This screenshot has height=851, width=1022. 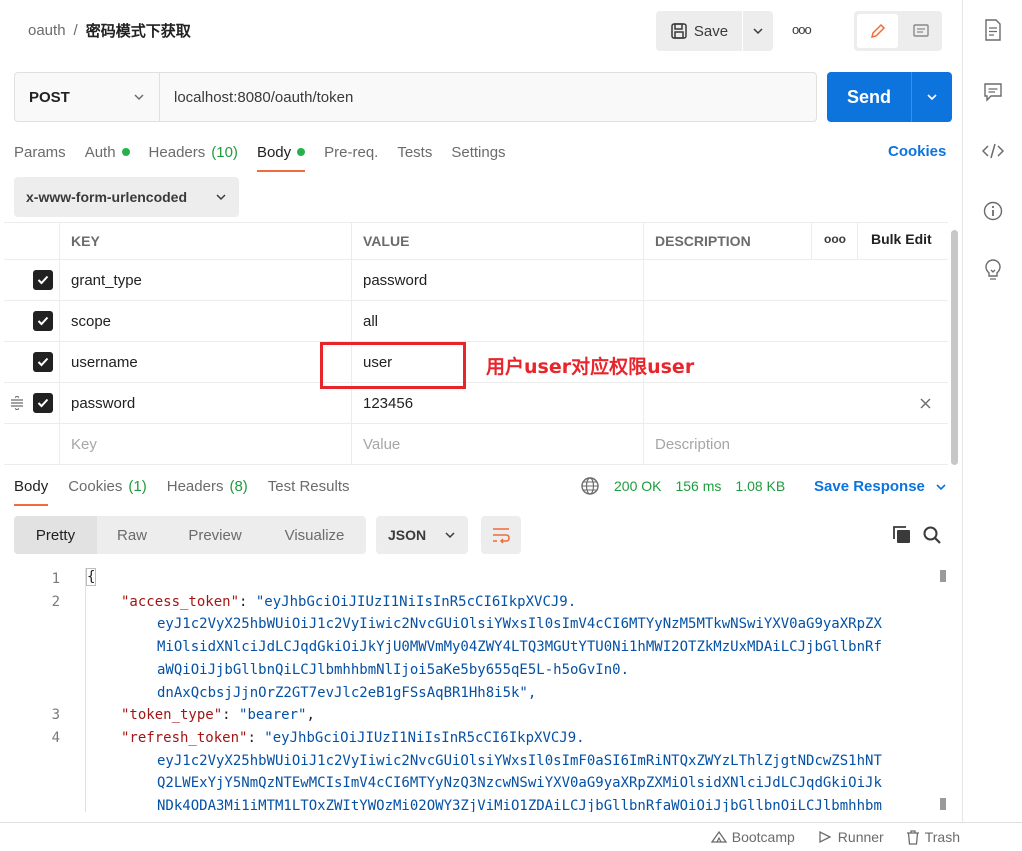 What do you see at coordinates (835, 239) in the screenshot?
I see `table-more-button: ooo` at bounding box center [835, 239].